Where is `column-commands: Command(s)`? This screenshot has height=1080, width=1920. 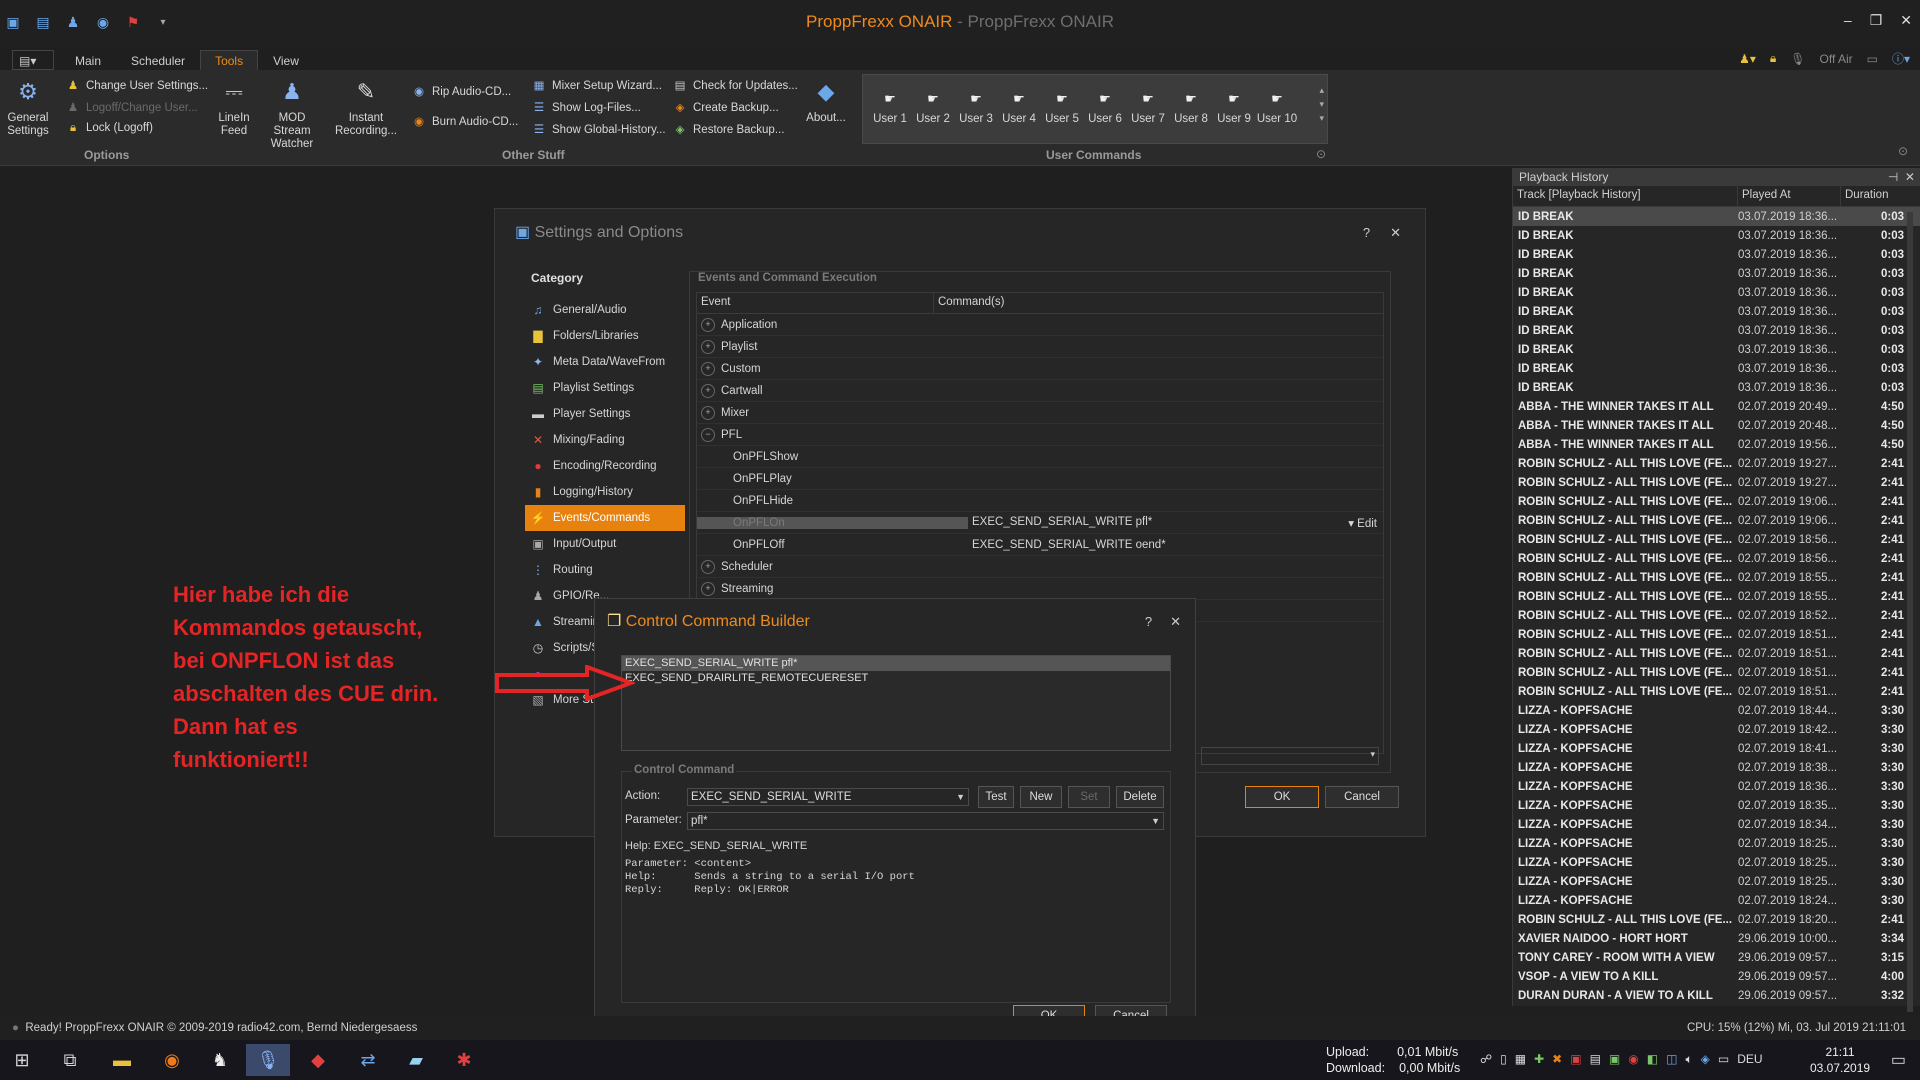 column-commands: Command(s) is located at coordinates (1158, 303).